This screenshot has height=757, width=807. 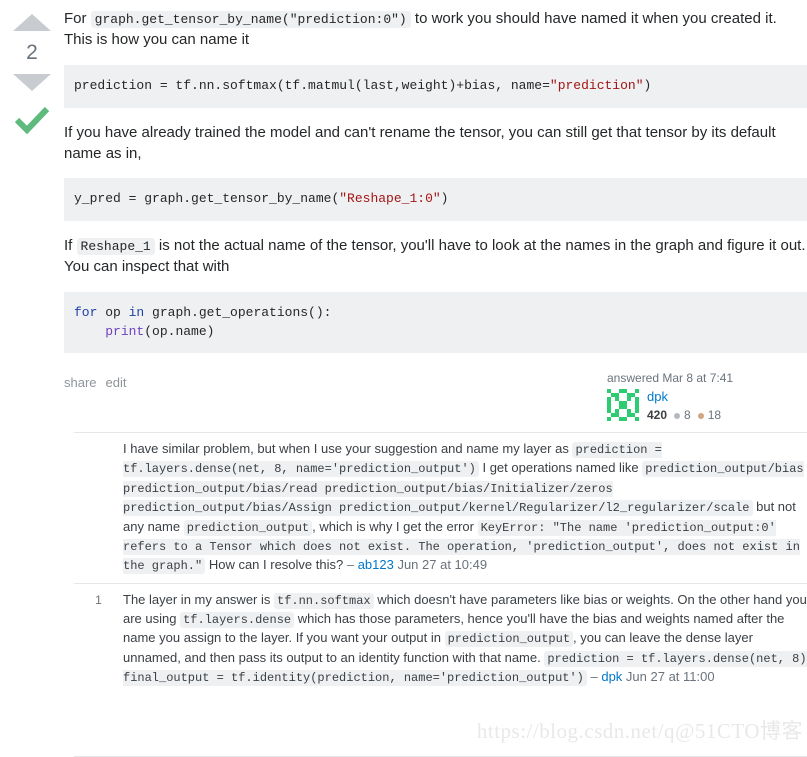 What do you see at coordinates (390, 199) in the screenshot?
I see `code-2-string: "Reshape_1:0"` at bounding box center [390, 199].